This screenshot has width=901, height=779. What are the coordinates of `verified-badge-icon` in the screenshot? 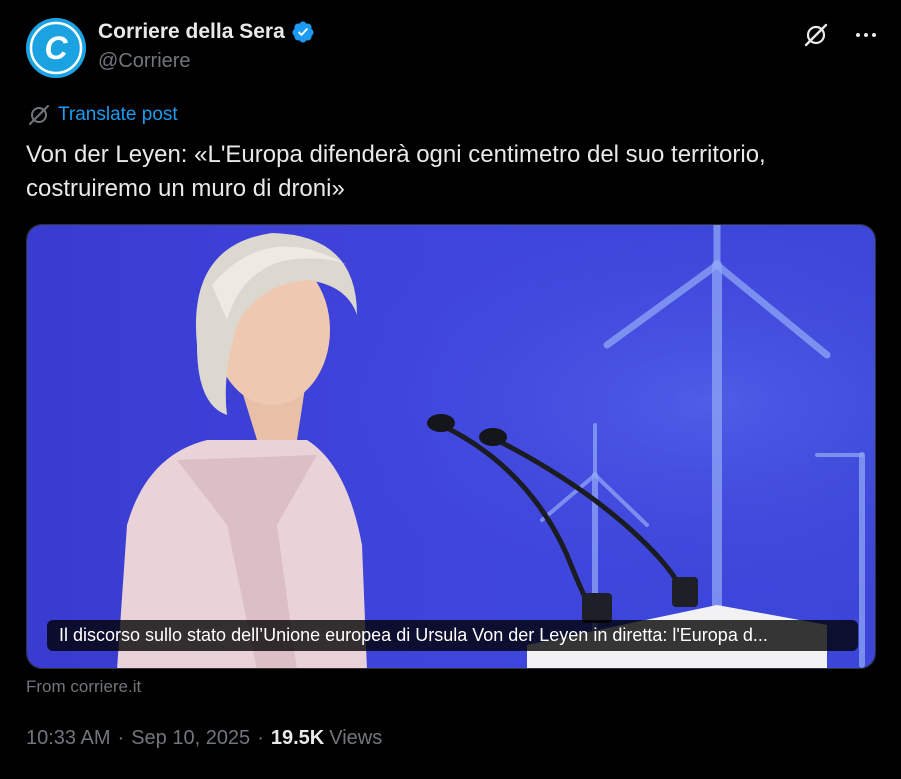 It's located at (303, 32).